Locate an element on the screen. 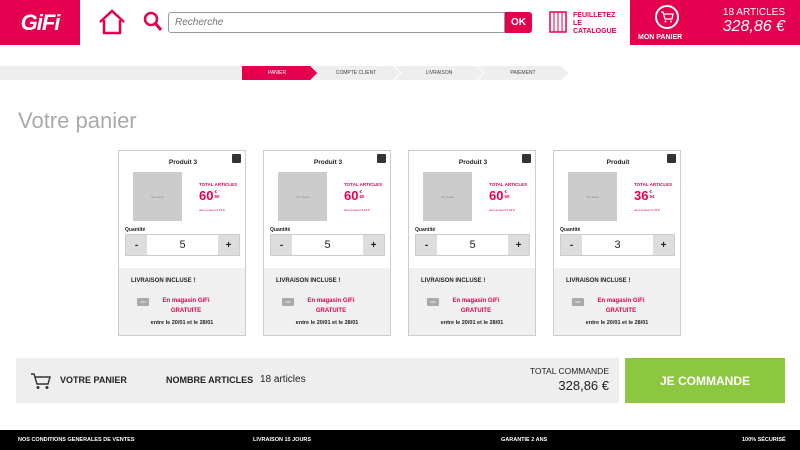 The width and height of the screenshot is (800, 450). cart-label: MON PANIER is located at coordinates (660, 37).